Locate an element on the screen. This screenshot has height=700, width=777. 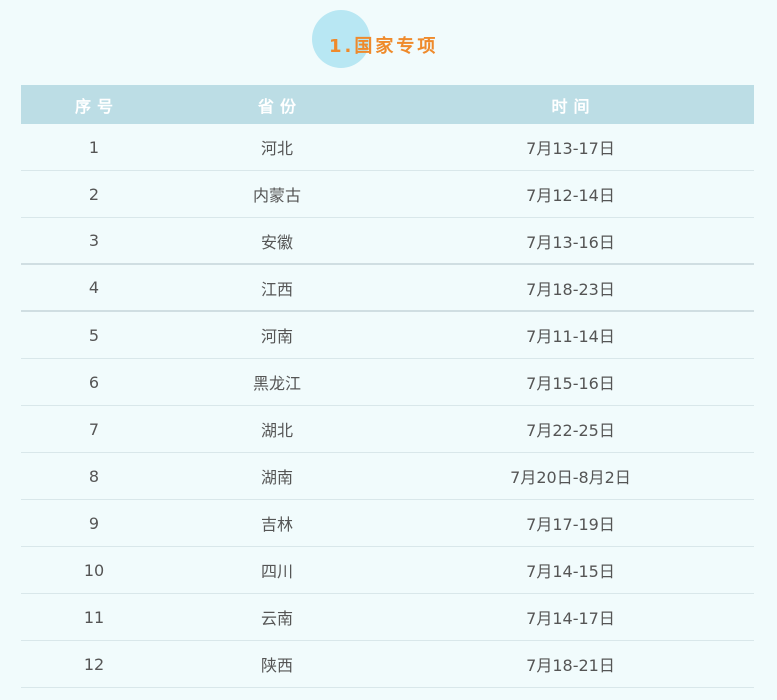
cell-time: 7月17-19日 is located at coordinates (570, 524).